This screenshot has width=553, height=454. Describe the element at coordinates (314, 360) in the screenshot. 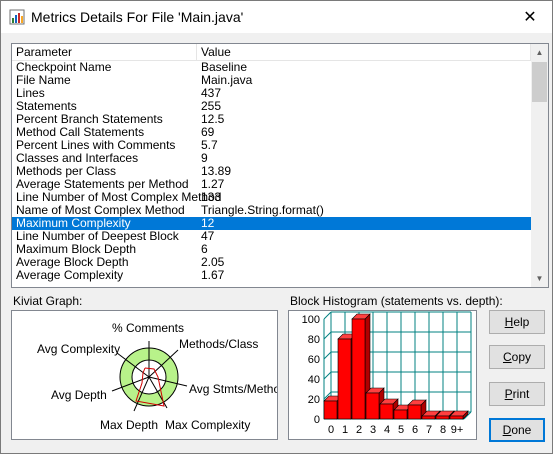

I see `y-tick-label: 60` at that location.